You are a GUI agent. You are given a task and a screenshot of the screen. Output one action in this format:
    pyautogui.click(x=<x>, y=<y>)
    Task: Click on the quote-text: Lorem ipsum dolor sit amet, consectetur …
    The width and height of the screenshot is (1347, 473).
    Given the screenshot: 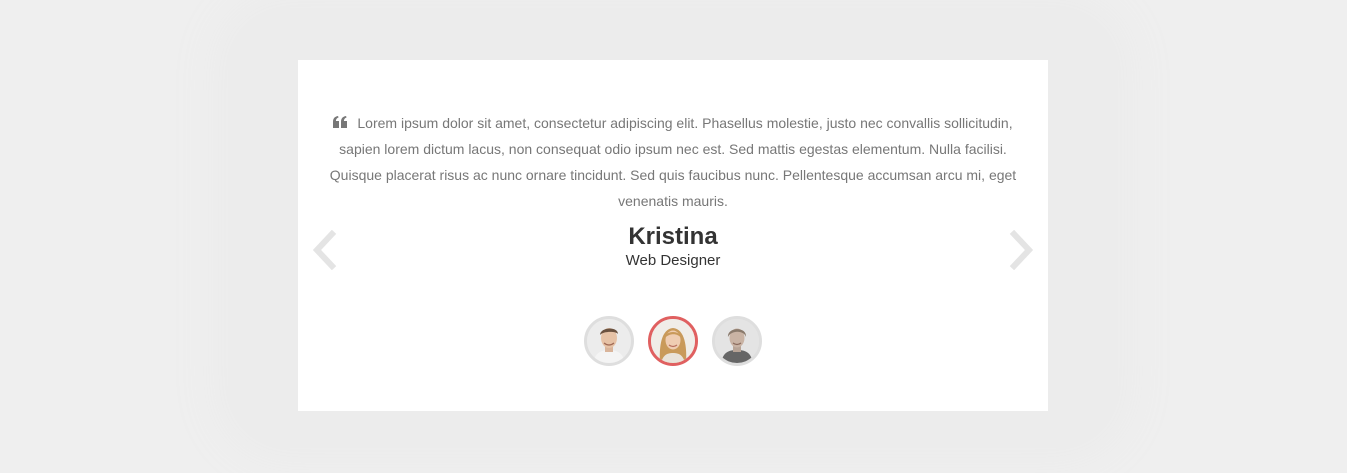 What is the action you would take?
    pyautogui.click(x=673, y=162)
    